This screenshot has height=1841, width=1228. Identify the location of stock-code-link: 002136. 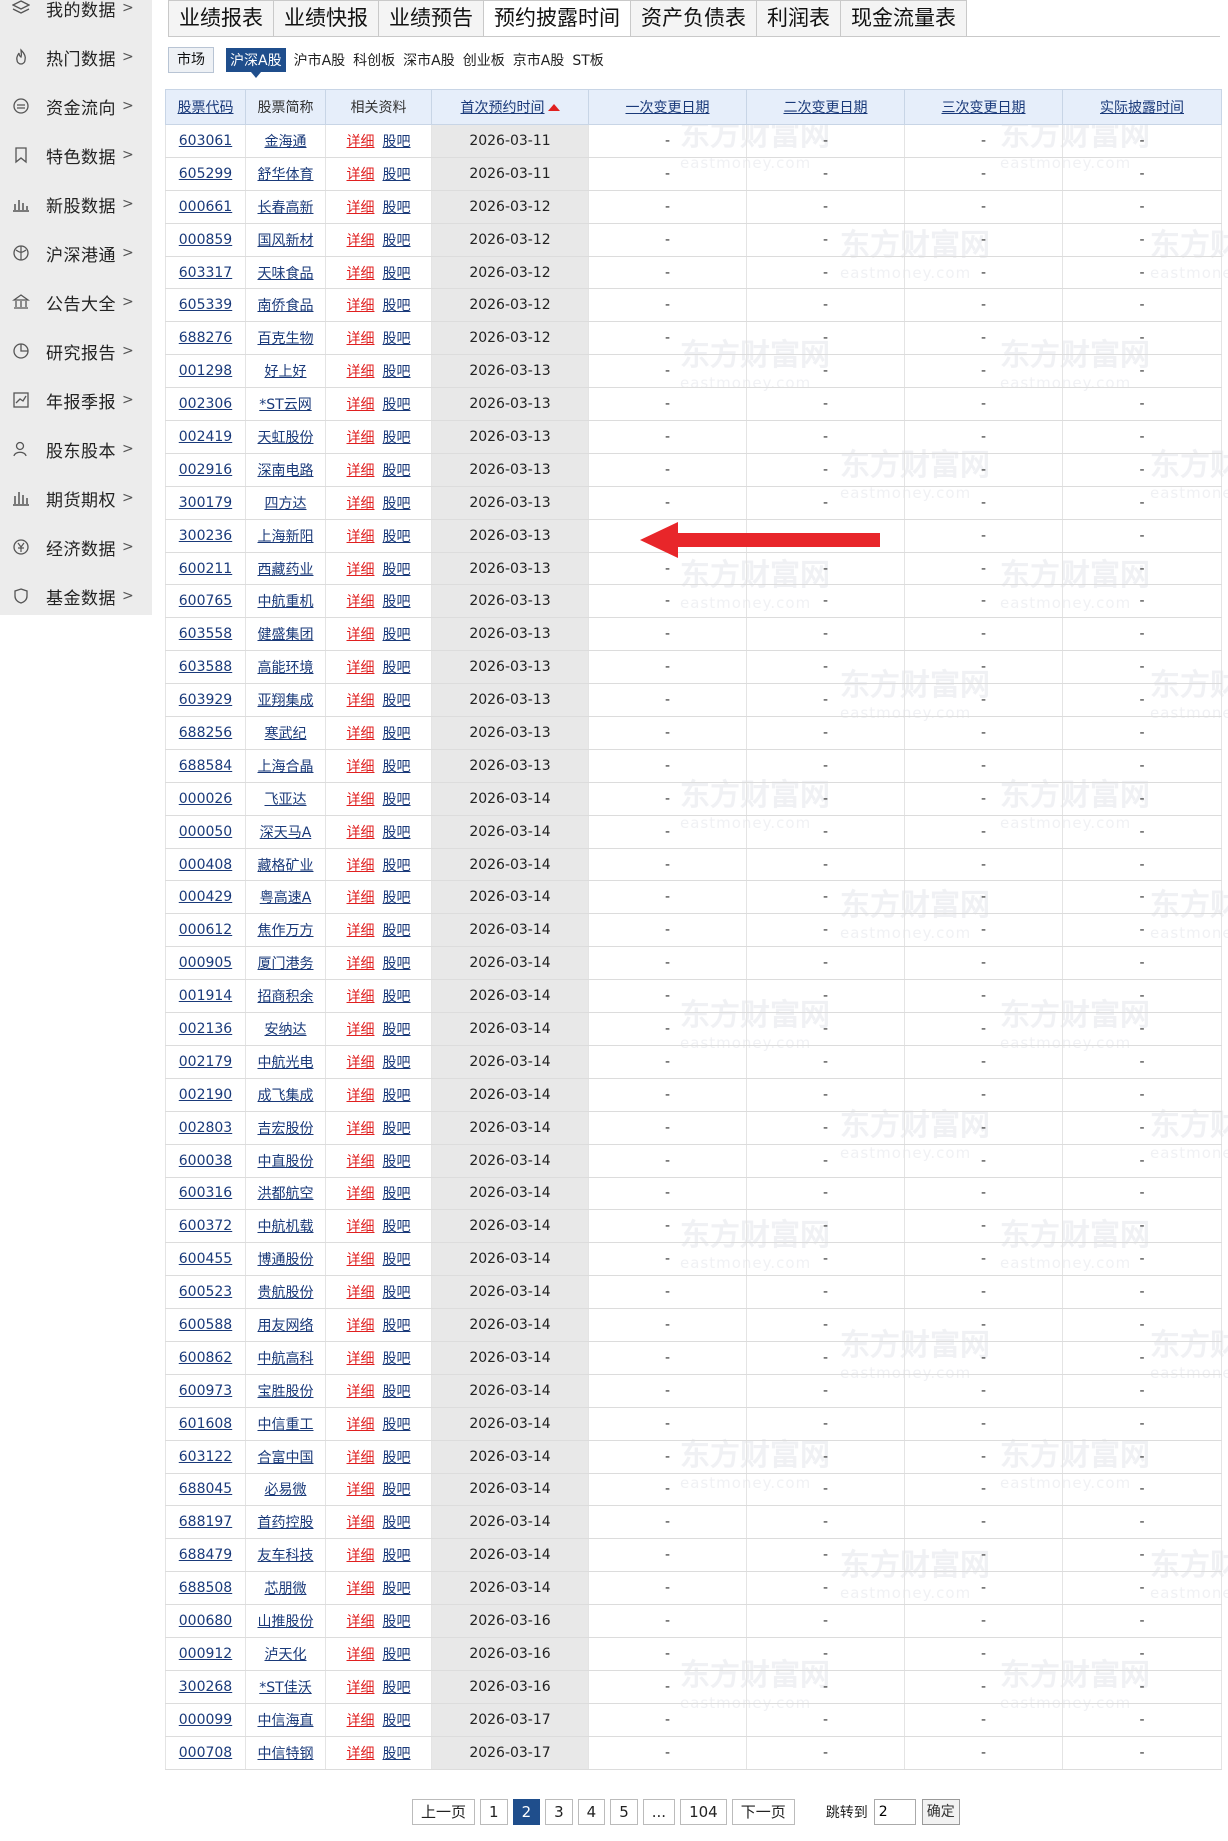
(205, 1029).